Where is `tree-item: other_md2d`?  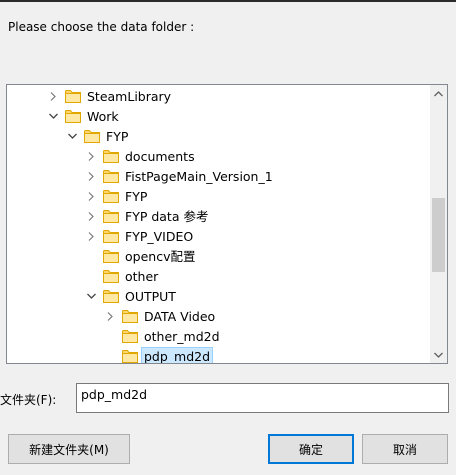
tree-item: other_md2d is located at coordinates (163, 336).